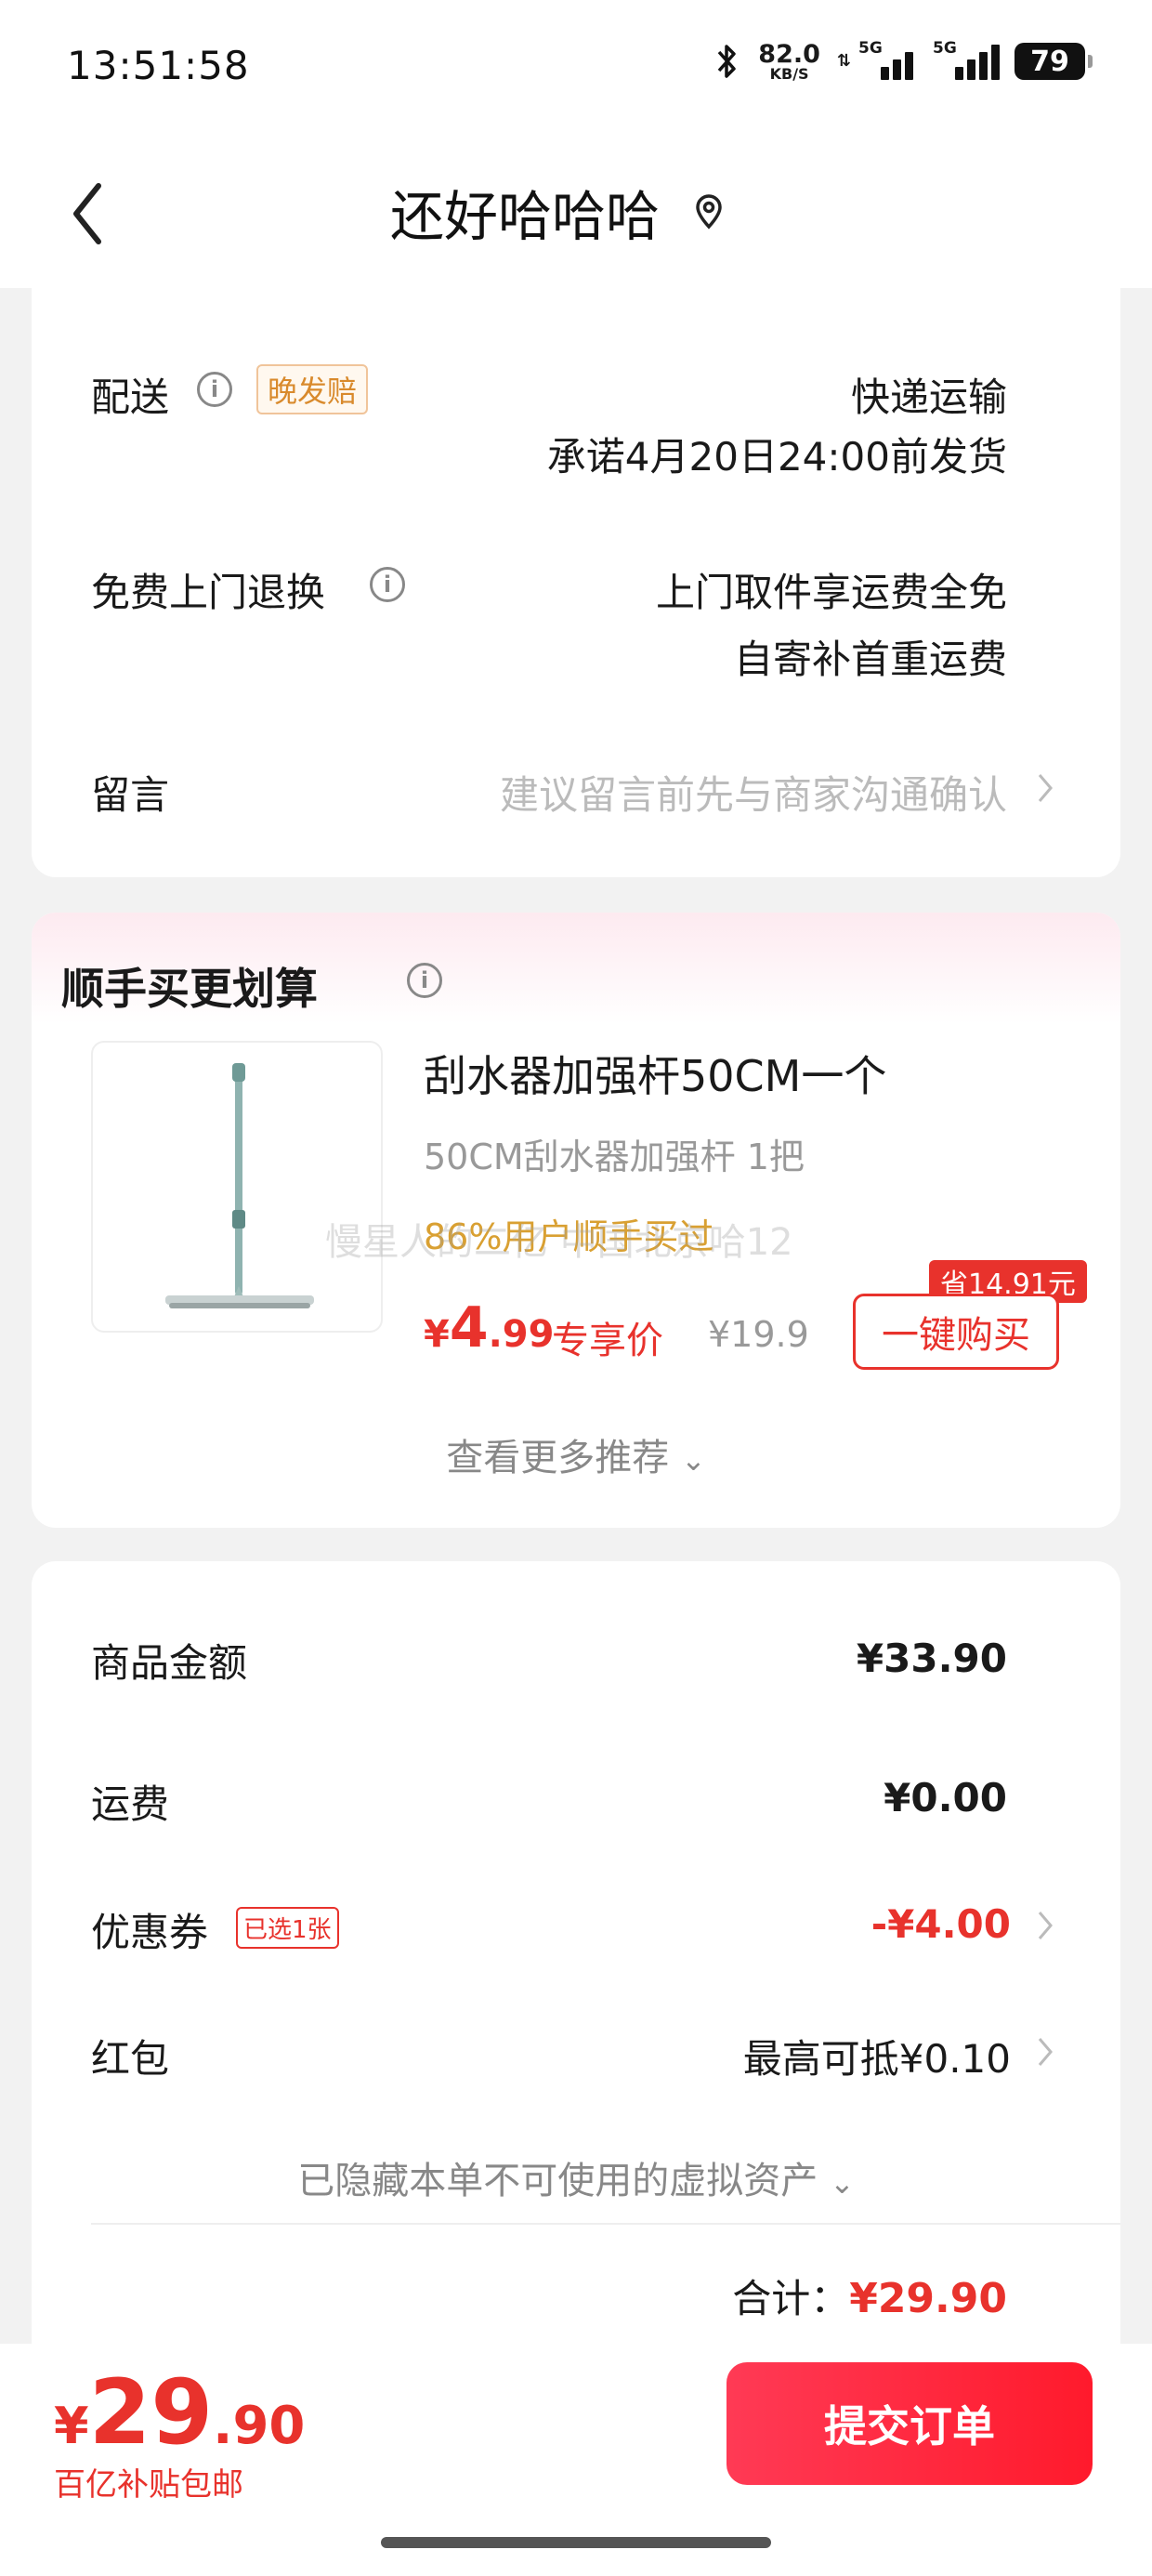  I want to click on addon-product-spec: 50CM刮水器加强杆 1把, so click(614, 1157).